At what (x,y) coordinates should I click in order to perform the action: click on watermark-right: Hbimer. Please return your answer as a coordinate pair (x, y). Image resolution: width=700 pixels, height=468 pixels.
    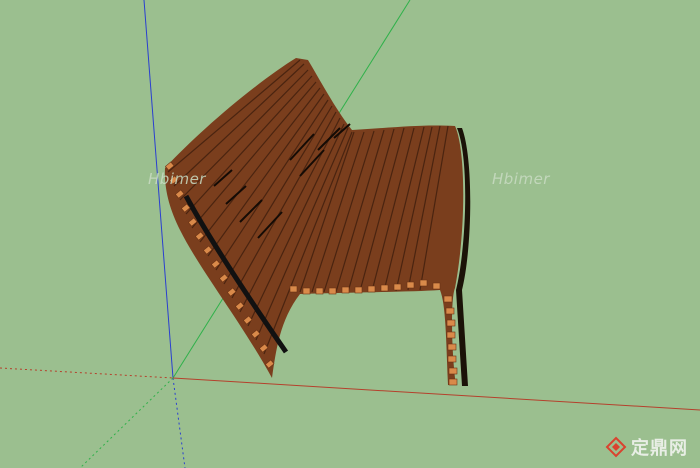
    Looking at the image, I should click on (521, 179).